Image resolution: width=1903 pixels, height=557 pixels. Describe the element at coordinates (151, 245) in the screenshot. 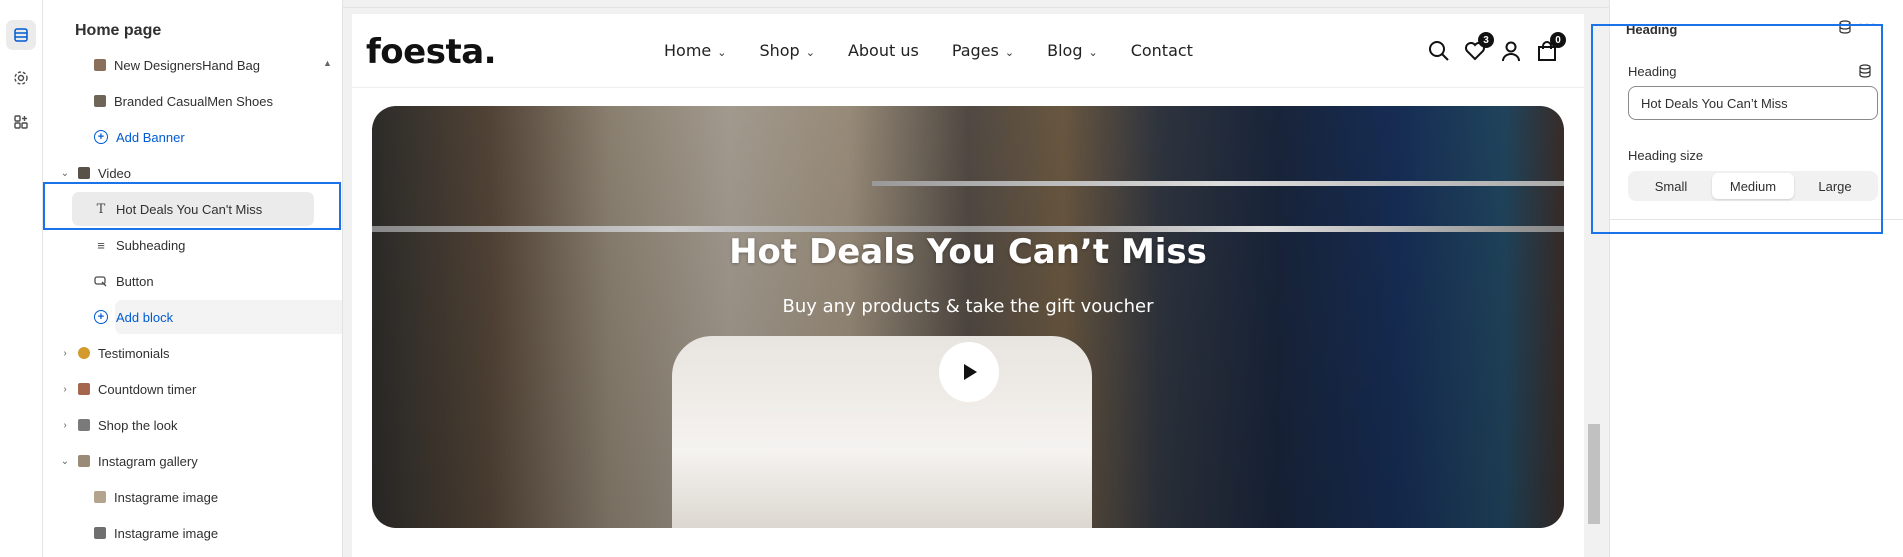

I see `tree-item-label: Subheading` at that location.